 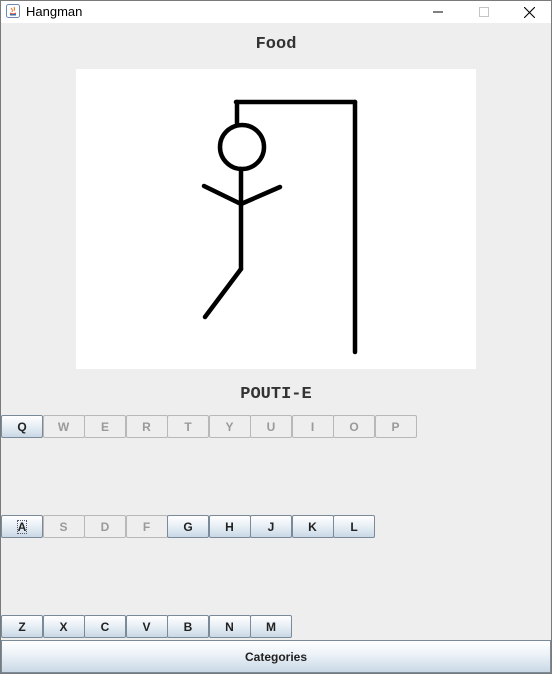 I want to click on letter-key-h: H, so click(x=229, y=526).